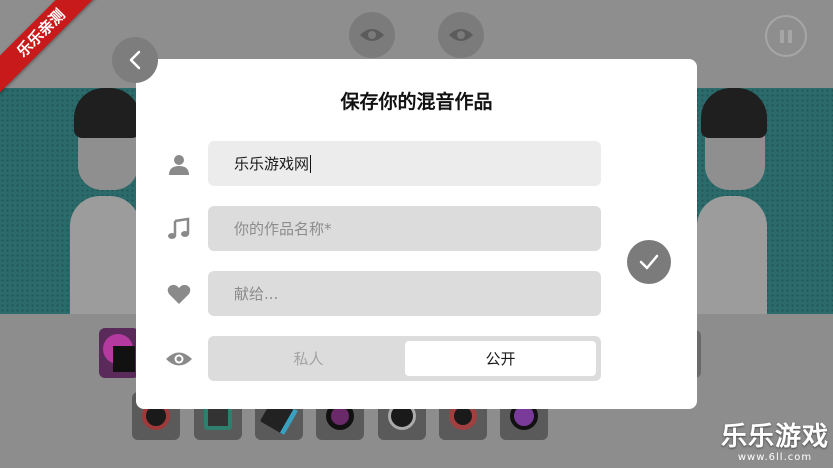  Describe the element at coordinates (179, 294) in the screenshot. I see `heart-icon` at that location.